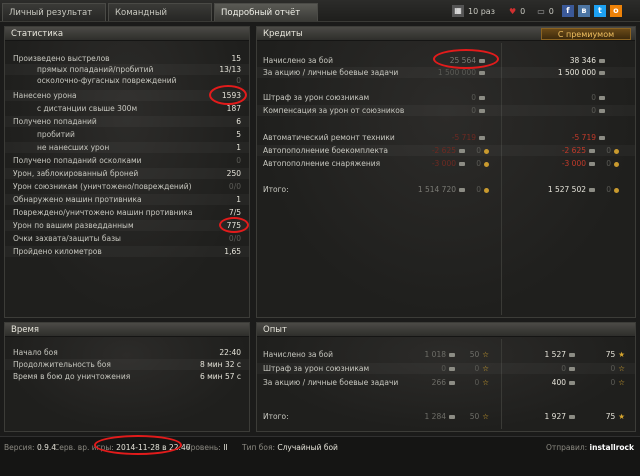 The height and width of the screenshot is (476, 640). I want to click on vkontakte-icon: в, so click(583, 11).